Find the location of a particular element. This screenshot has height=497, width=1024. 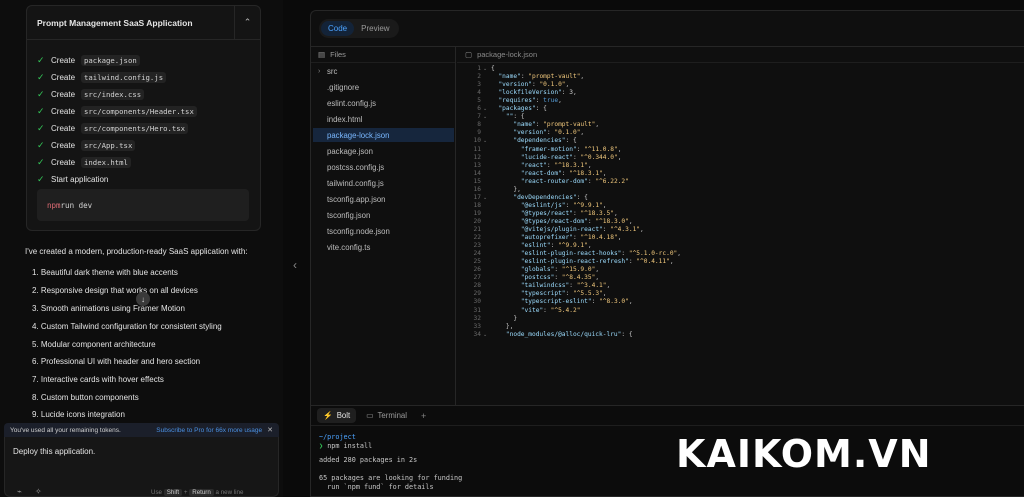

collapse-button: ⌃ is located at coordinates (247, 22).